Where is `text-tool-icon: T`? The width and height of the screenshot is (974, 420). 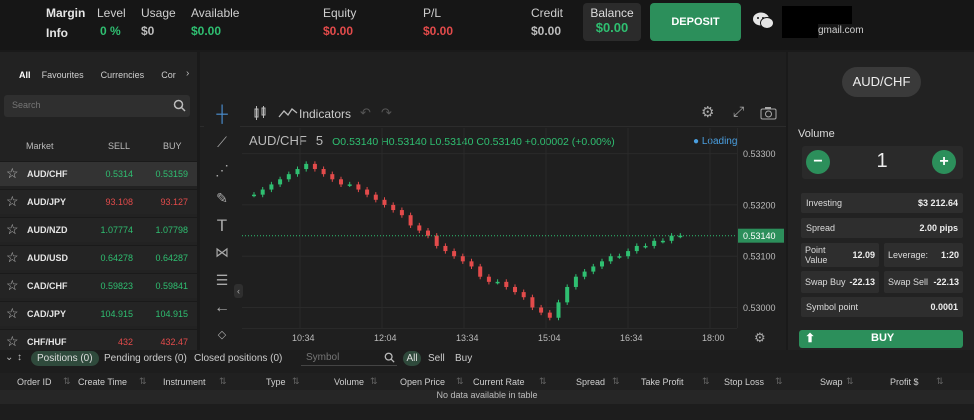
text-tool-icon: T is located at coordinates (222, 225).